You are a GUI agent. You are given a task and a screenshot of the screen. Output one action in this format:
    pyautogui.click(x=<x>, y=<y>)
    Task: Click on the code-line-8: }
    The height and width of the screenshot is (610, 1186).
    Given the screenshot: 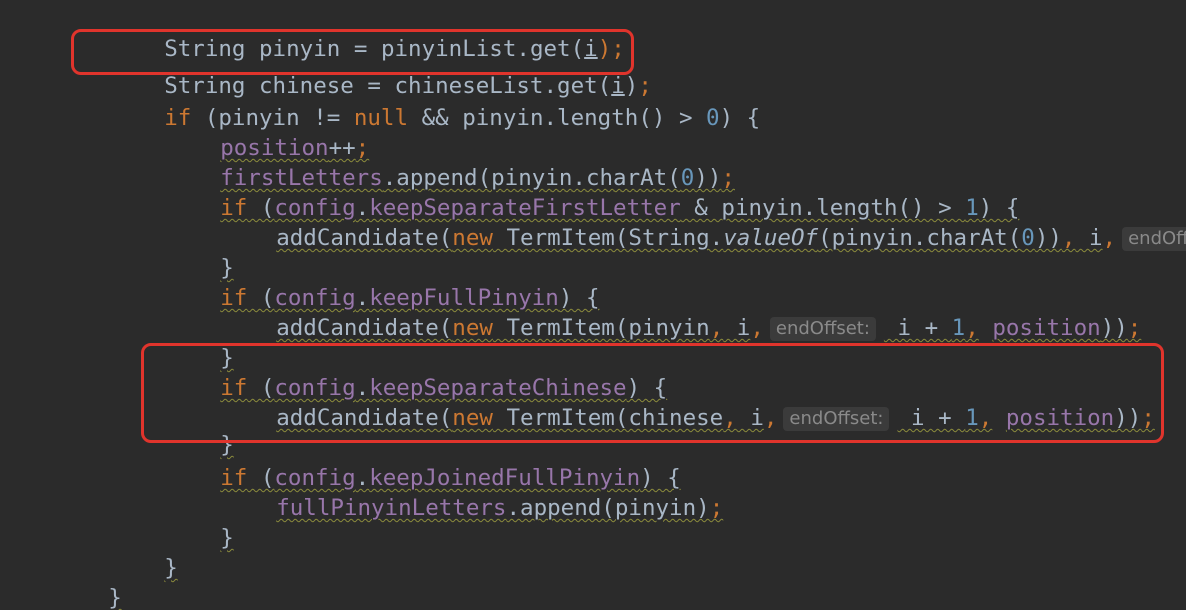 What is the action you would take?
    pyautogui.click(x=200, y=252)
    